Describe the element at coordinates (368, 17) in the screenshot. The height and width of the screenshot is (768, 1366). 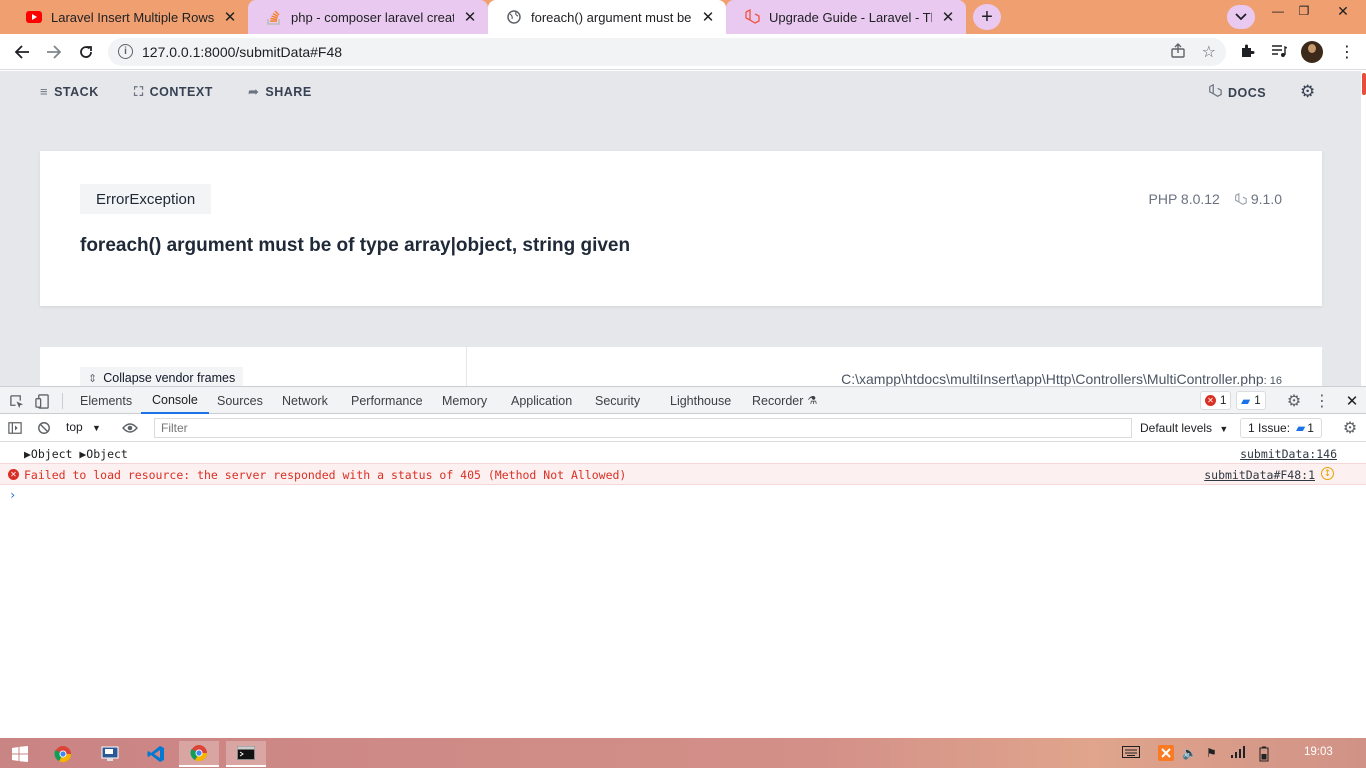
I see `browser-tab-2: php - composer laravel create pr ✕` at that location.